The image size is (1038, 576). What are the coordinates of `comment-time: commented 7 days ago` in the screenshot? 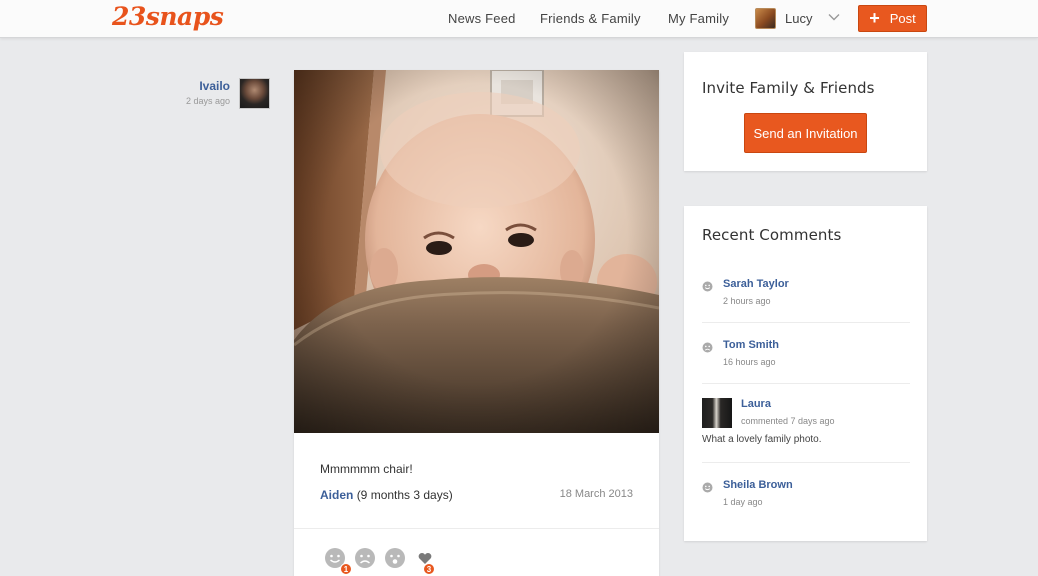 It's located at (788, 421).